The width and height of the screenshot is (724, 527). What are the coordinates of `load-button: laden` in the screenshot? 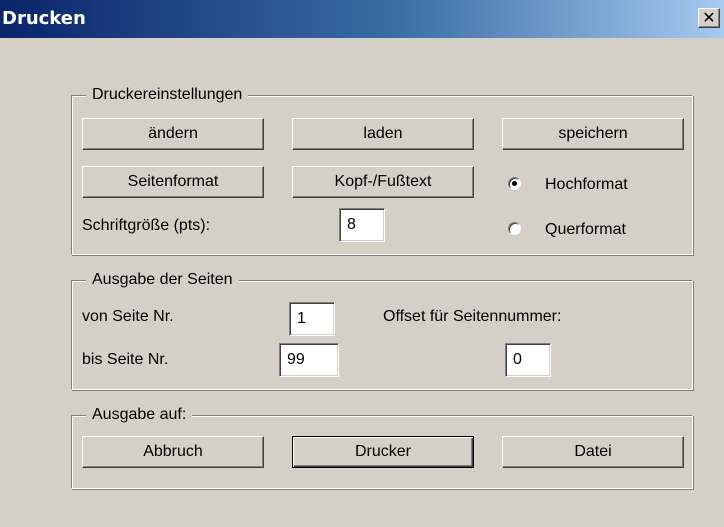 It's located at (383, 134).